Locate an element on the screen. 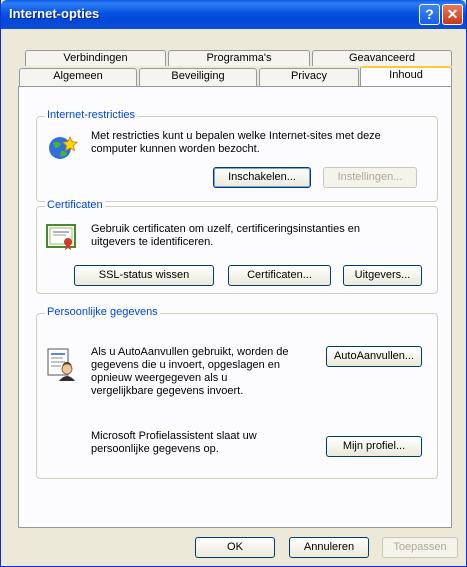  help-button: ? is located at coordinates (429, 14).